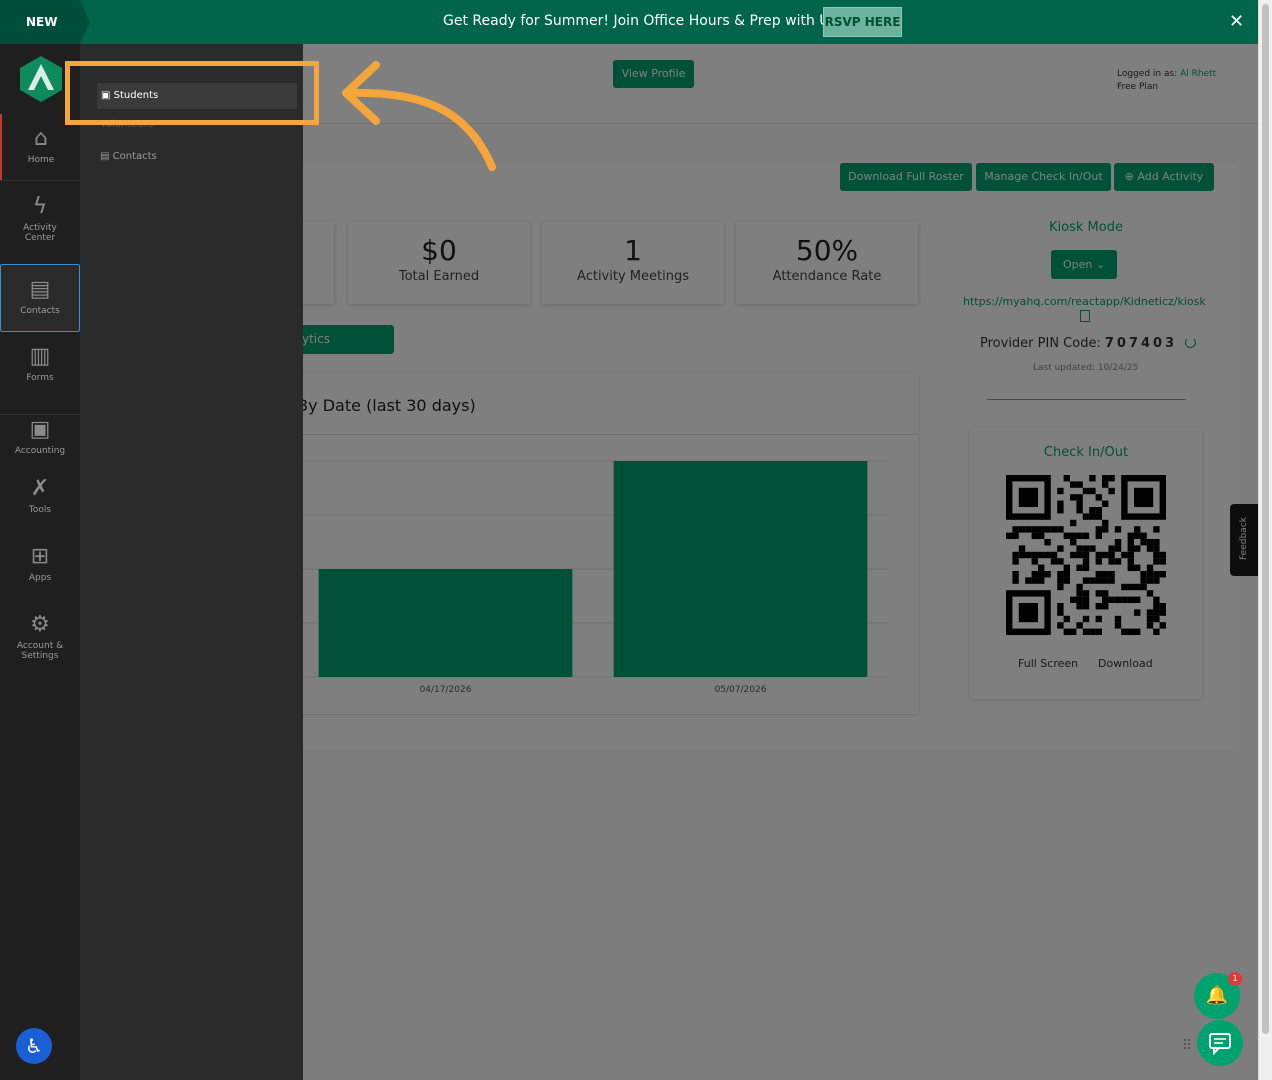 This screenshot has height=1080, width=1272. What do you see at coordinates (1265, 519) in the screenshot?
I see `scrollbar-thumb` at bounding box center [1265, 519].